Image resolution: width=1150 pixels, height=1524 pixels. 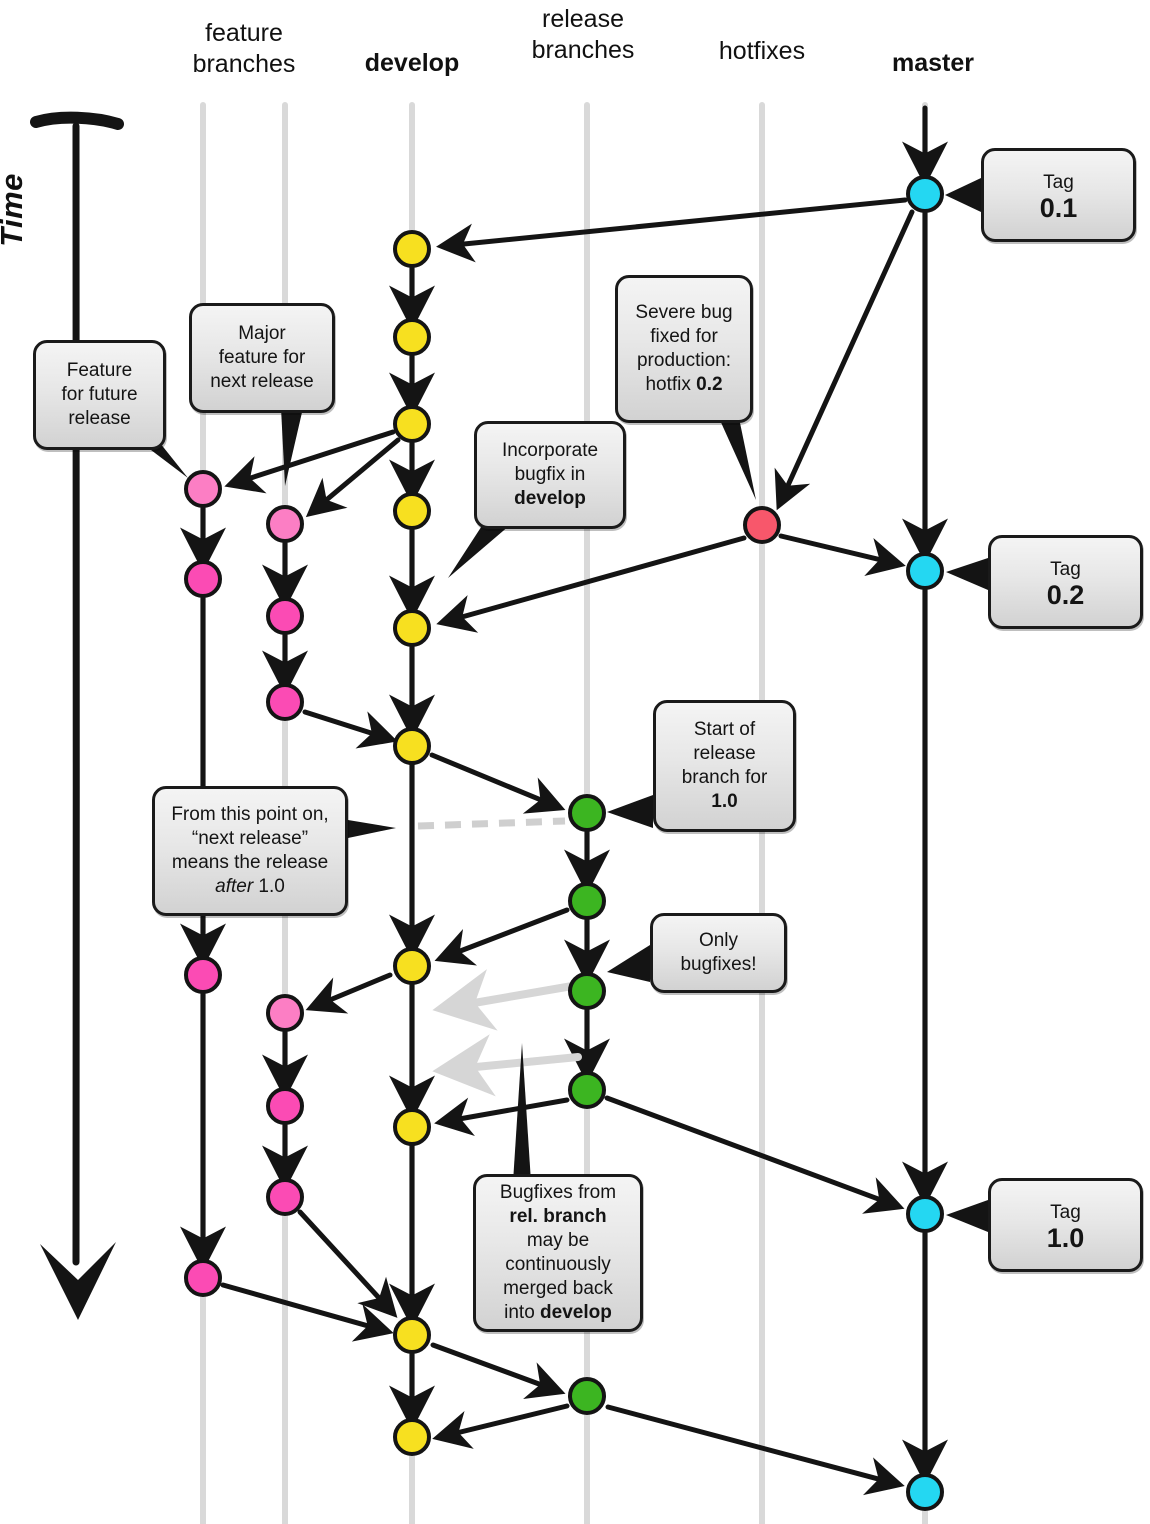 I want to click on edge-develop3-feature1, so click(x=310, y=461).